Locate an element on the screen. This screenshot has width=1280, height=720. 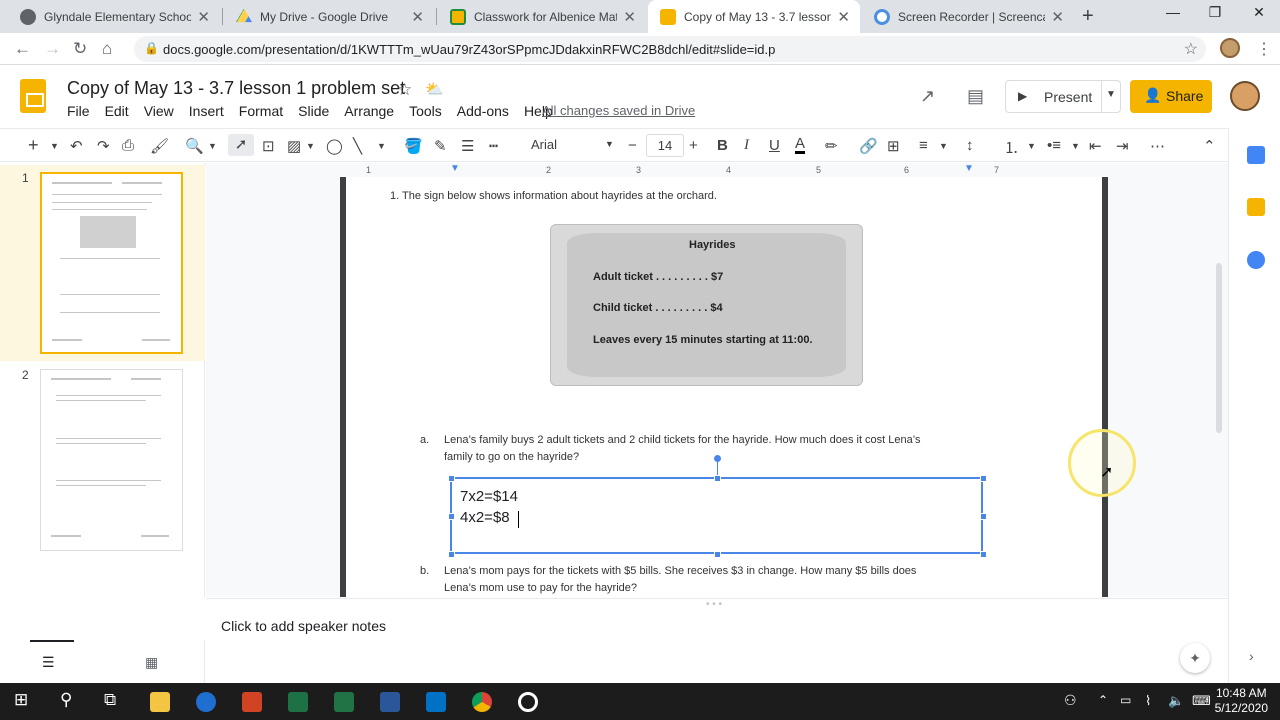
minimize-icon: — is located at coordinates (1173, 12).